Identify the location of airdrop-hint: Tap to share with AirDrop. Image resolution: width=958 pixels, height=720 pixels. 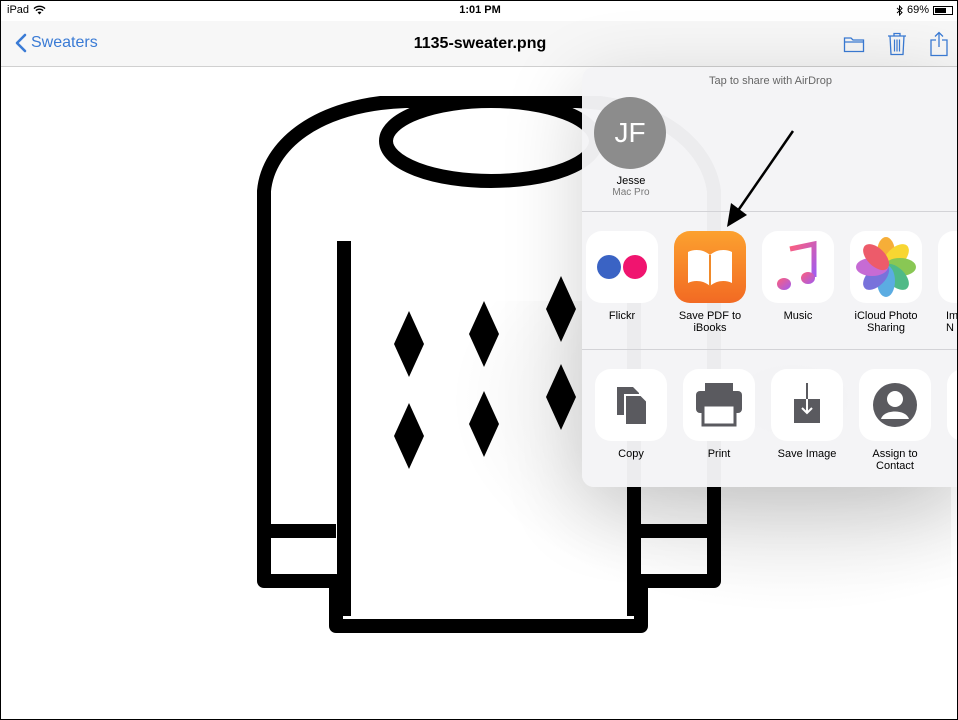
(770, 81).